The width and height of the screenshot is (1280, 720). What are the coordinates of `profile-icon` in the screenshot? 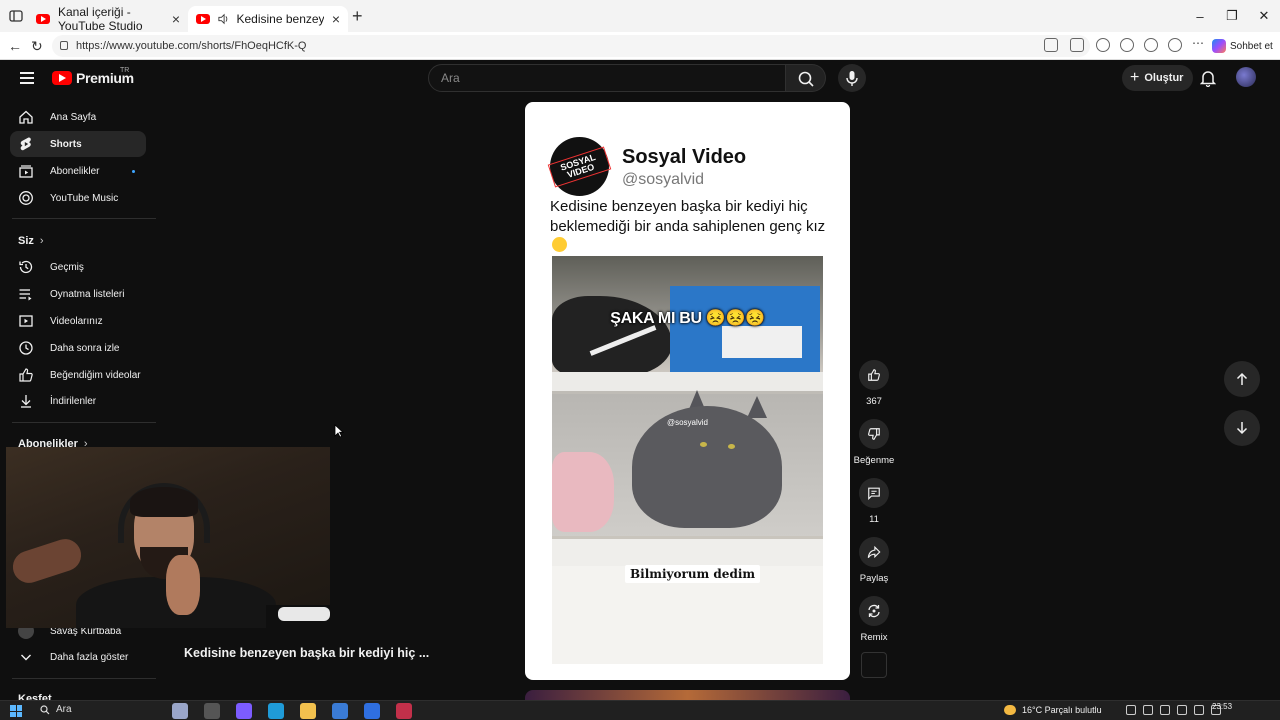 It's located at (1175, 45).